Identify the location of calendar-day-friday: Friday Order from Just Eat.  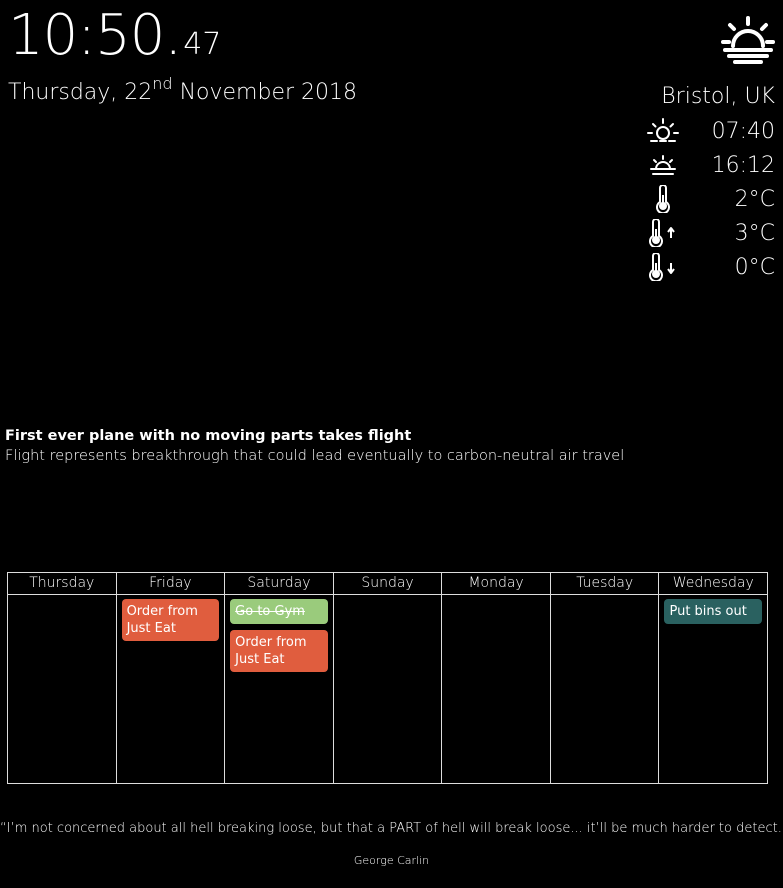
(171, 678).